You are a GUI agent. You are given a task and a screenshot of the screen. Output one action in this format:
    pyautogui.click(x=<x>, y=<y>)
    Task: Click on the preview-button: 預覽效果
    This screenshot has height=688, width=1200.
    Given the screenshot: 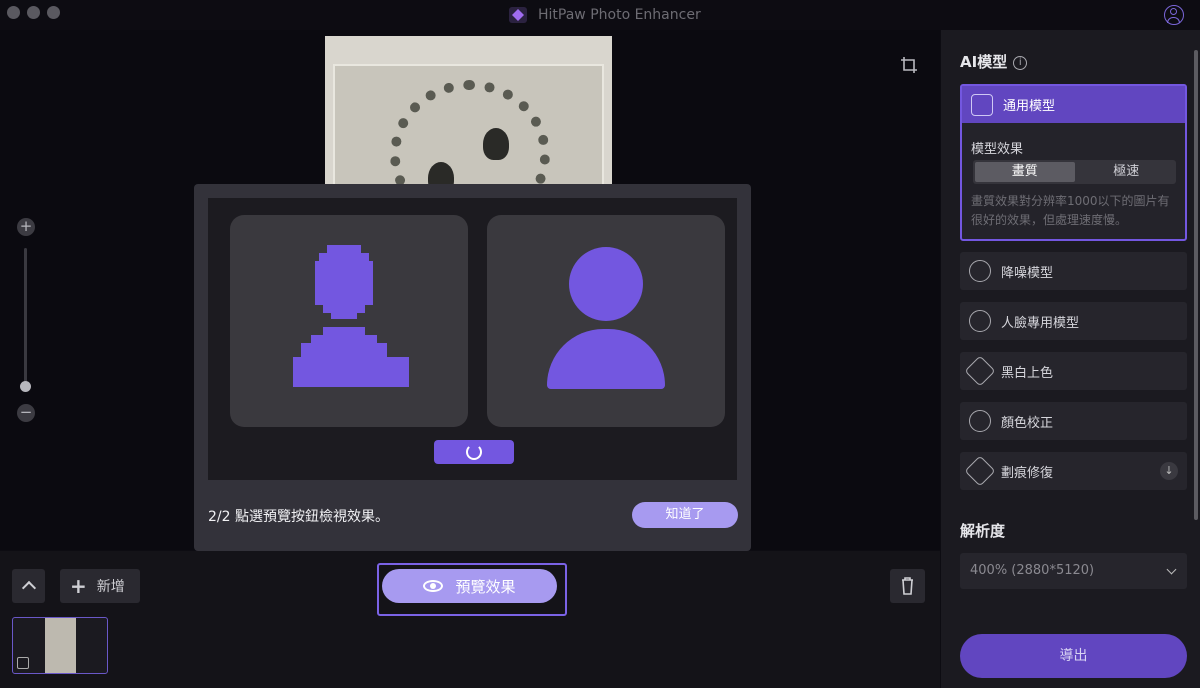 What is the action you would take?
    pyautogui.click(x=469, y=586)
    